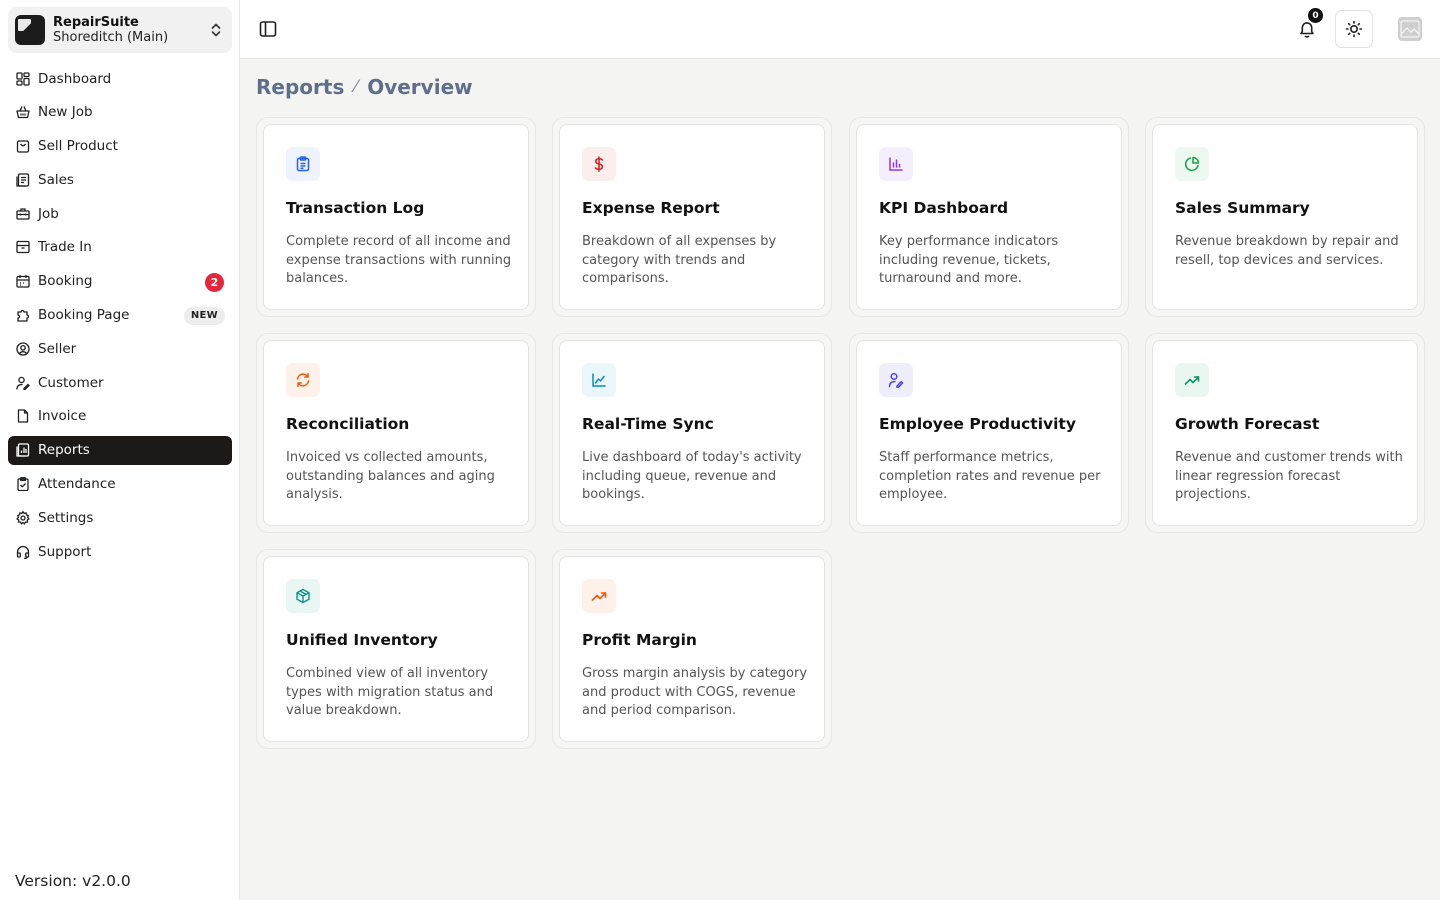 The height and width of the screenshot is (900, 1440). What do you see at coordinates (65, 551) in the screenshot?
I see `sidebar-item-label: Support` at bounding box center [65, 551].